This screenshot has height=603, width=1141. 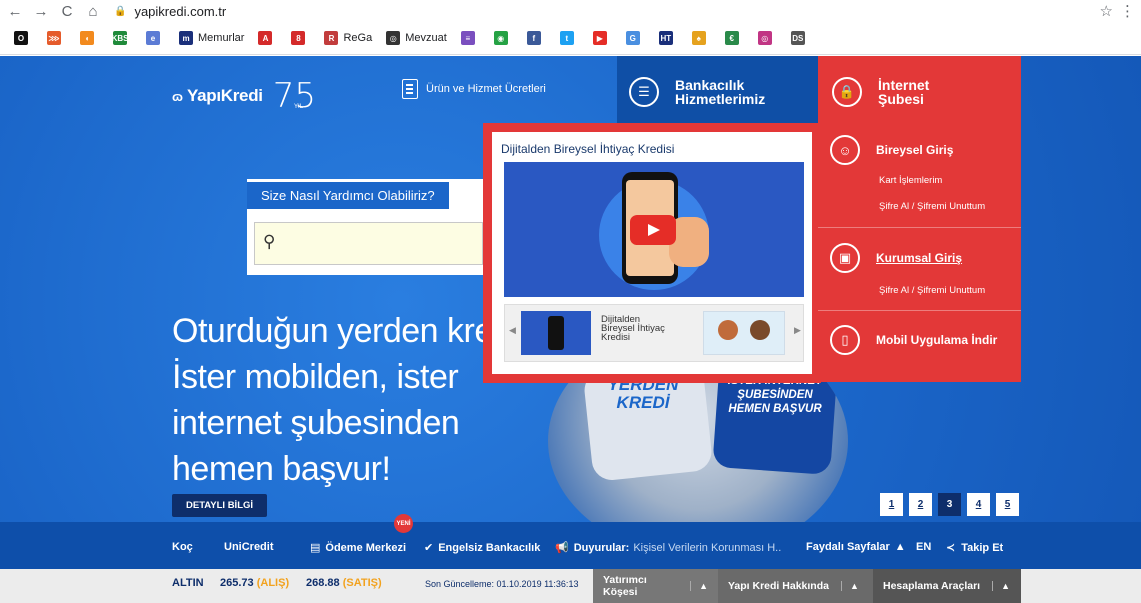 What do you see at coordinates (764, 38) in the screenshot?
I see `bookmark-favicon-icon: ◎` at bounding box center [764, 38].